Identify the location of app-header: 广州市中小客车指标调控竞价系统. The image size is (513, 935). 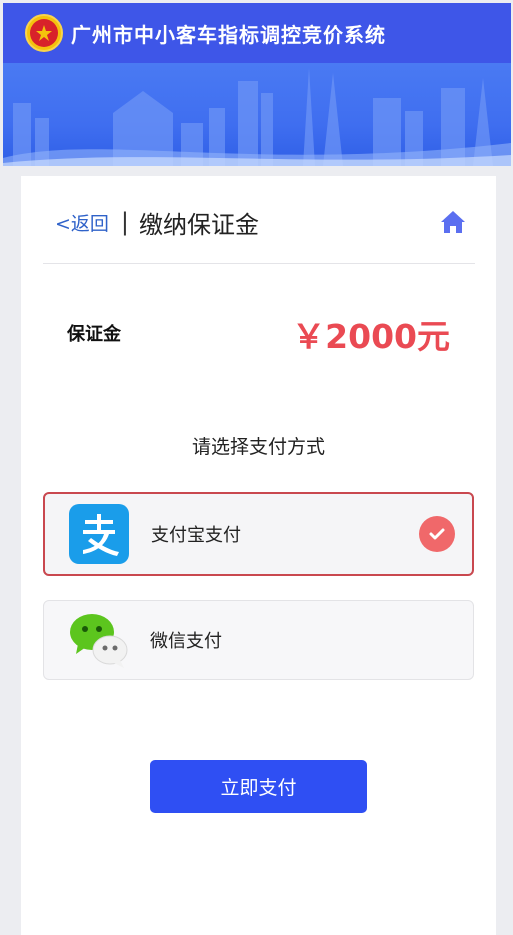
(257, 33).